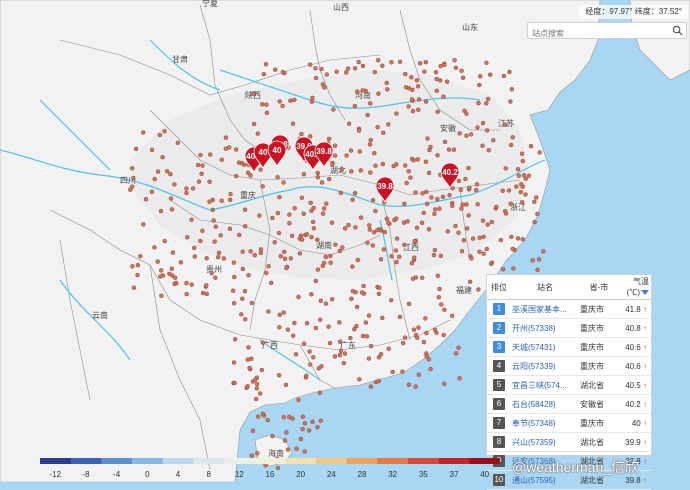  Describe the element at coordinates (534, 423) in the screenshot. I see `station-link: 奉节(57348)` at that location.